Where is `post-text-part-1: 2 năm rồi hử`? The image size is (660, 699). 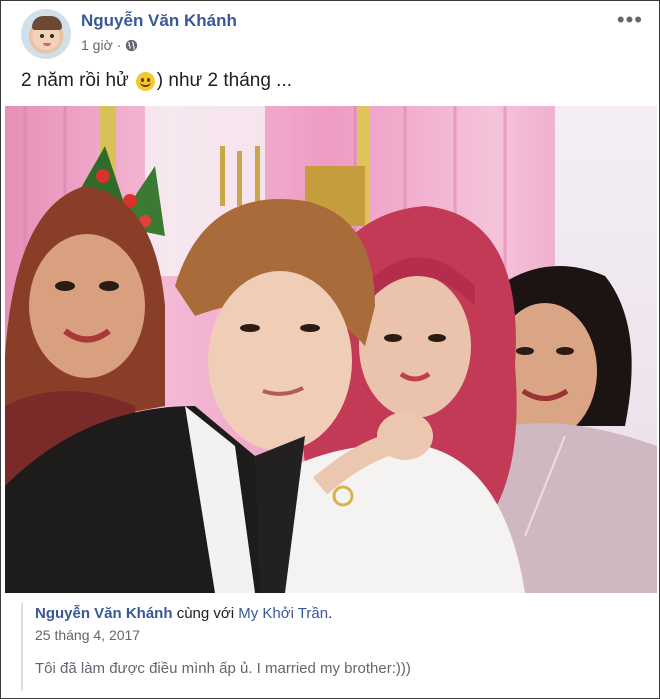 post-text-part-1: 2 năm rồi hử is located at coordinates (75, 80).